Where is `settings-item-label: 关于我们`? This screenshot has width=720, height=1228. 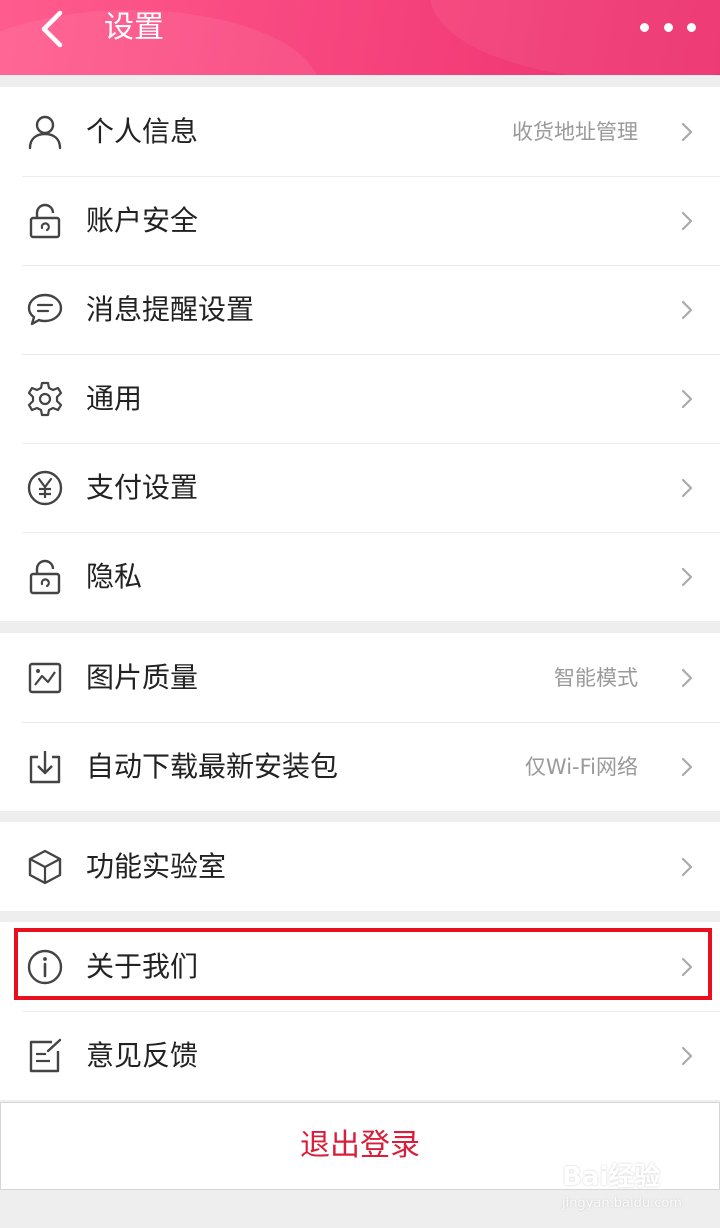 settings-item-label: 关于我们 is located at coordinates (142, 966).